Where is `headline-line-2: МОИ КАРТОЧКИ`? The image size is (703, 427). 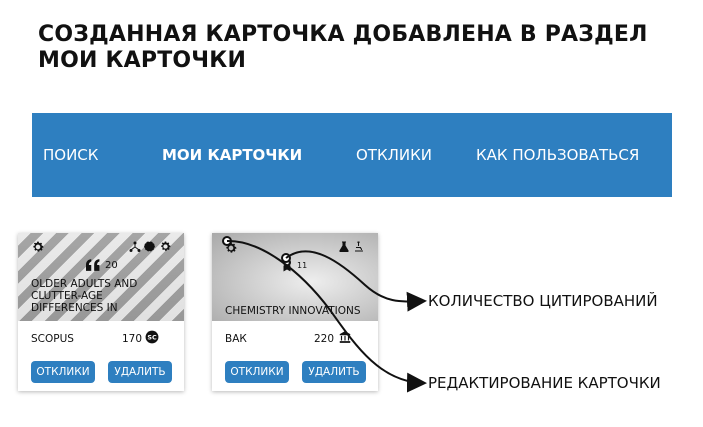 headline-line-2: МОИ КАРТОЧКИ is located at coordinates (142, 60).